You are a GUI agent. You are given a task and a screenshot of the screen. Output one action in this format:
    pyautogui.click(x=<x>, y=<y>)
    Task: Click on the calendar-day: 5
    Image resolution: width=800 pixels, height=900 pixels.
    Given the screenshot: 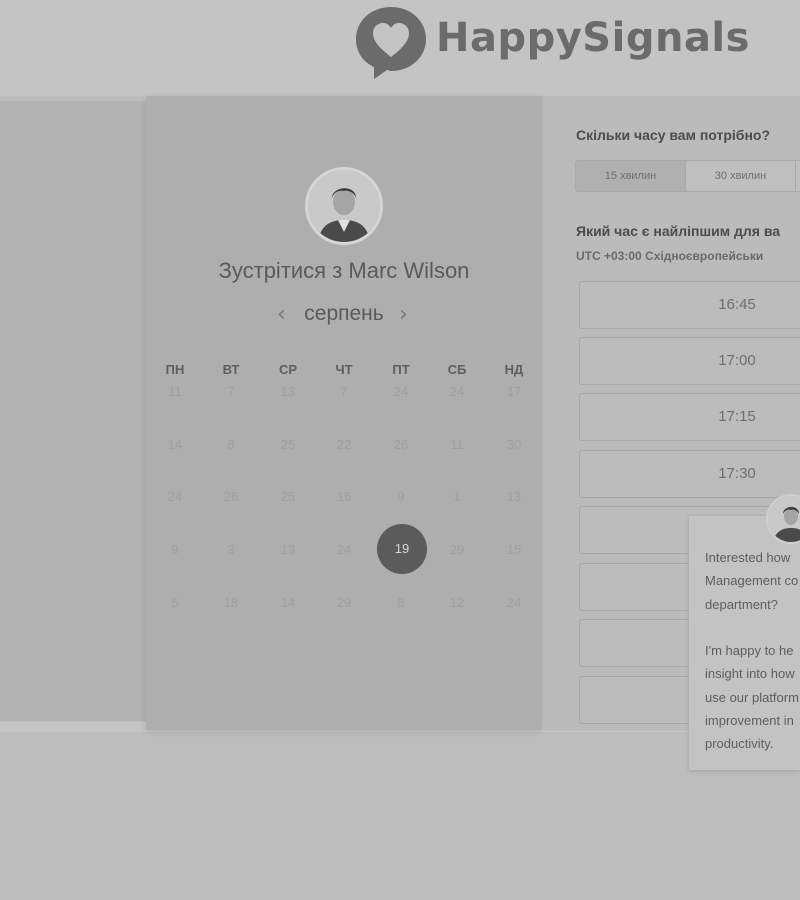 What is the action you would take?
    pyautogui.click(x=175, y=618)
    